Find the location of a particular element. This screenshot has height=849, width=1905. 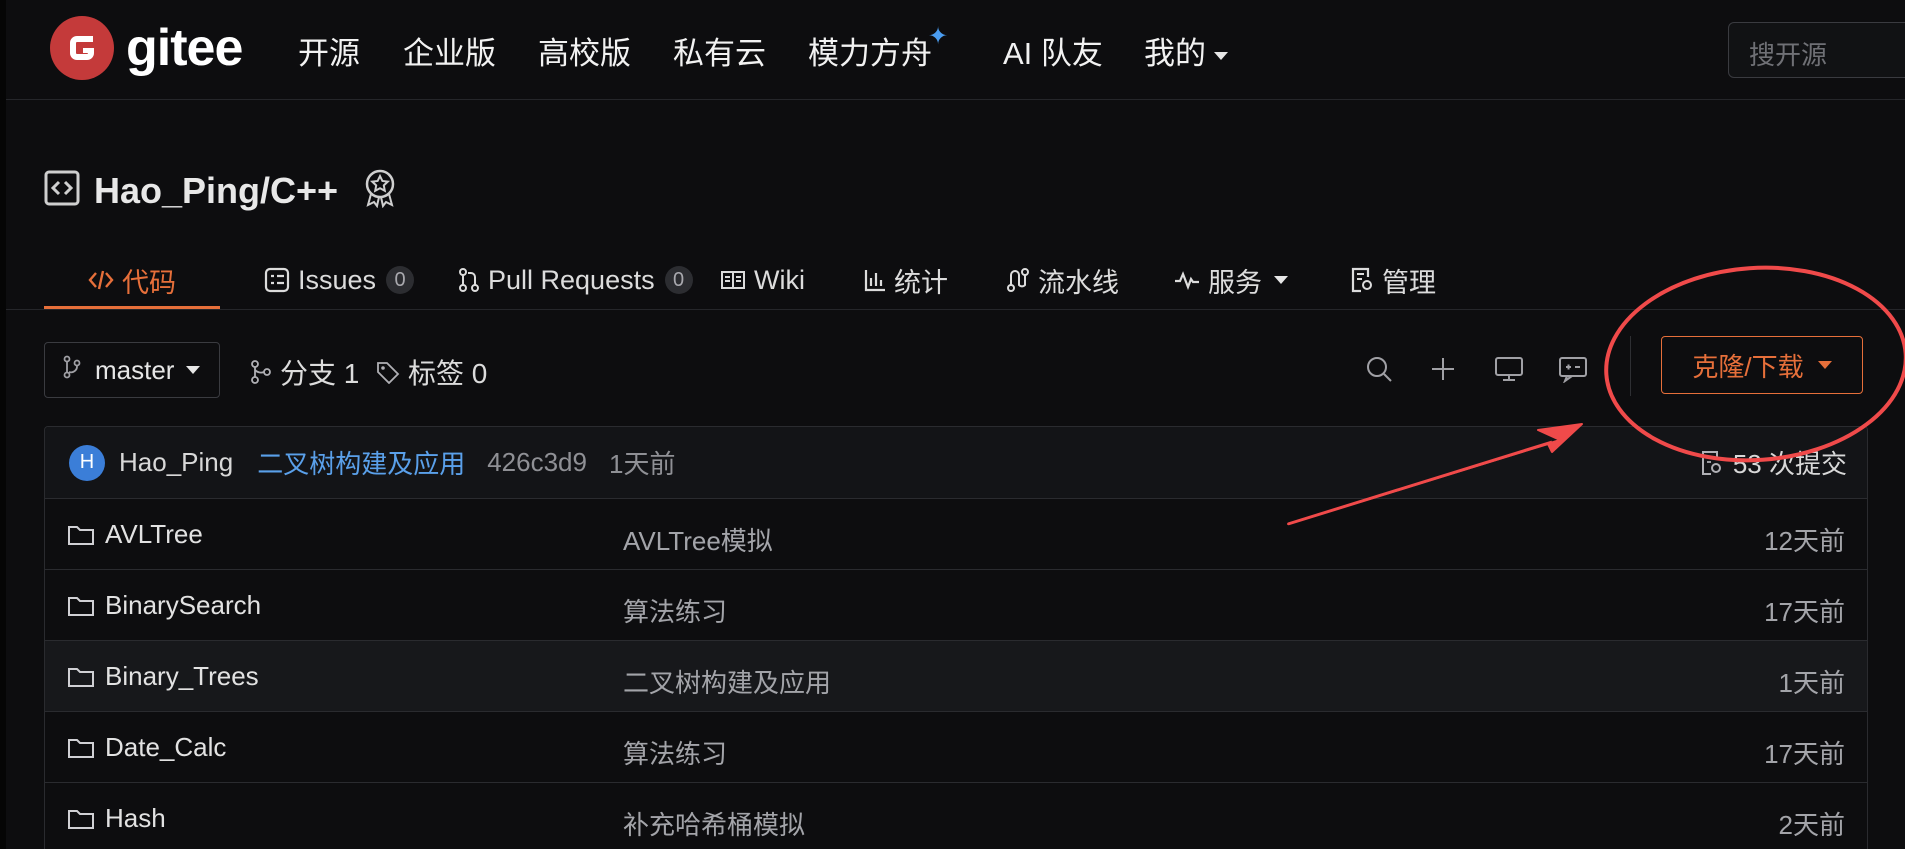

tab-pull-requests: Pull Requests 0 is located at coordinates (575, 280).